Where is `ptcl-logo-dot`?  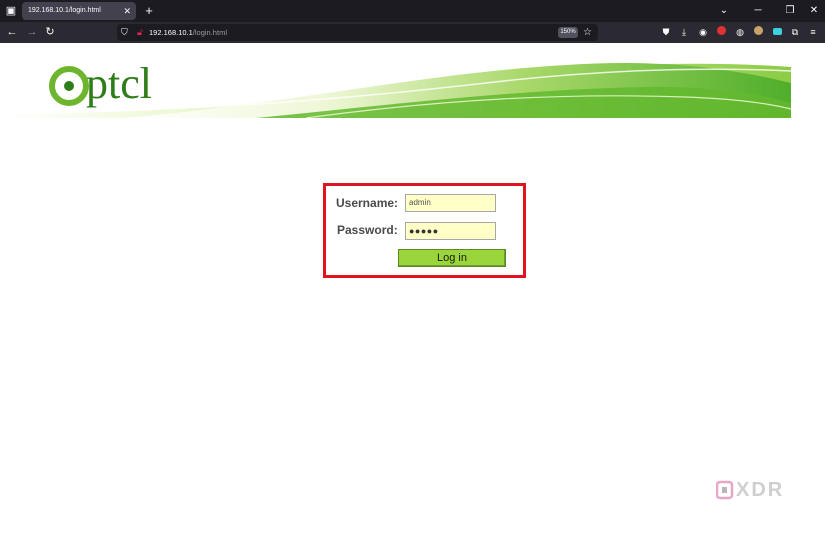 ptcl-logo-dot is located at coordinates (69, 86).